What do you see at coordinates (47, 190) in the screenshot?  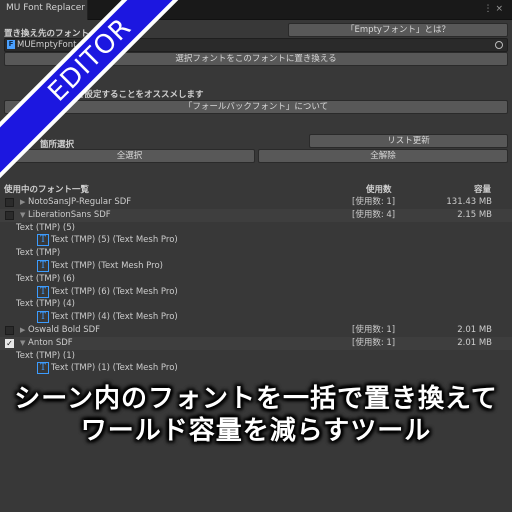 I see `font-list-heading: 使用中のフォント一覧` at bounding box center [47, 190].